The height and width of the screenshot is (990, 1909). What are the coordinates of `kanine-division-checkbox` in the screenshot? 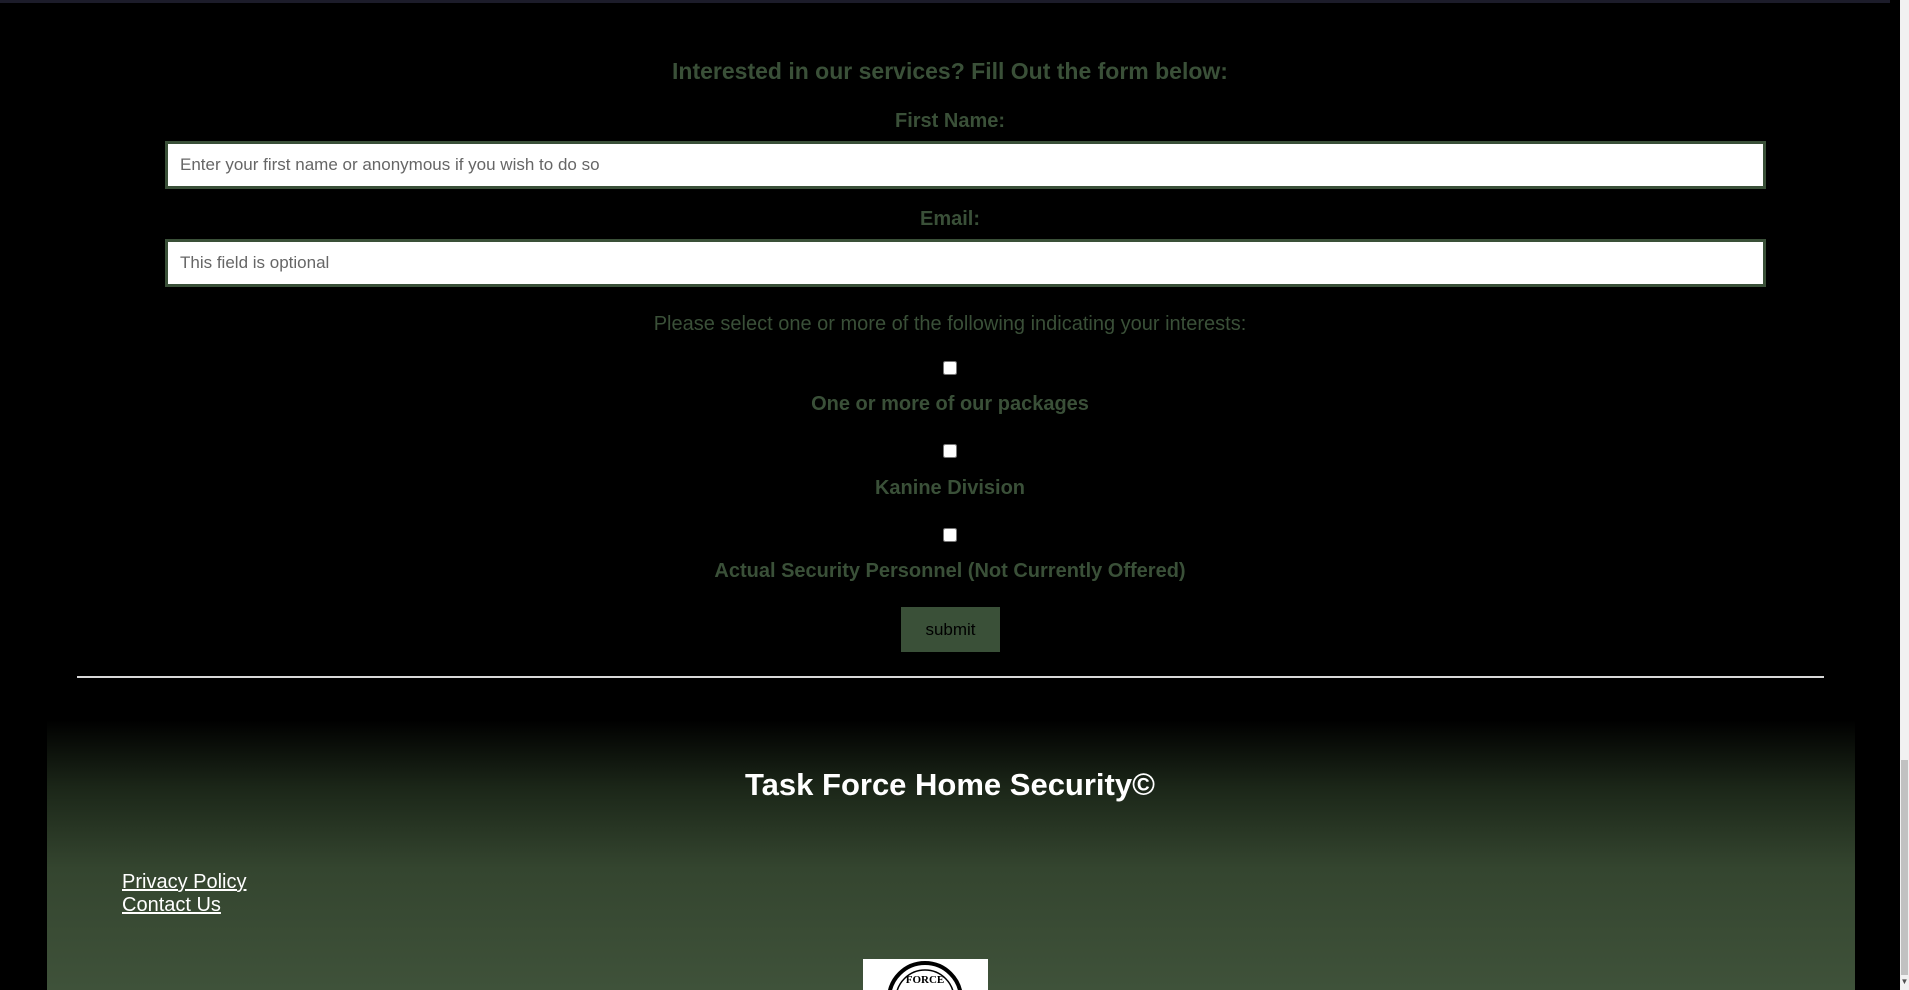 It's located at (950, 451).